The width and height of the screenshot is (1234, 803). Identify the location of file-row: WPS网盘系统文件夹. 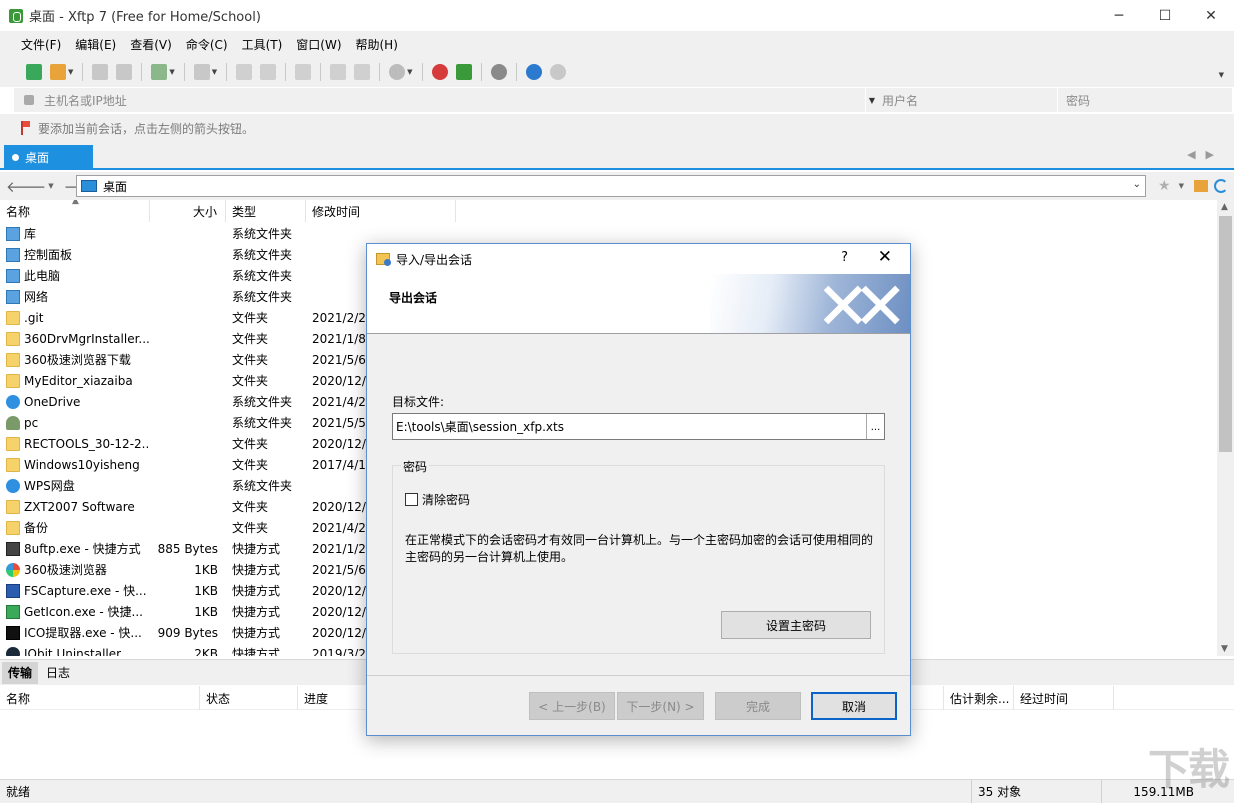
(183, 485).